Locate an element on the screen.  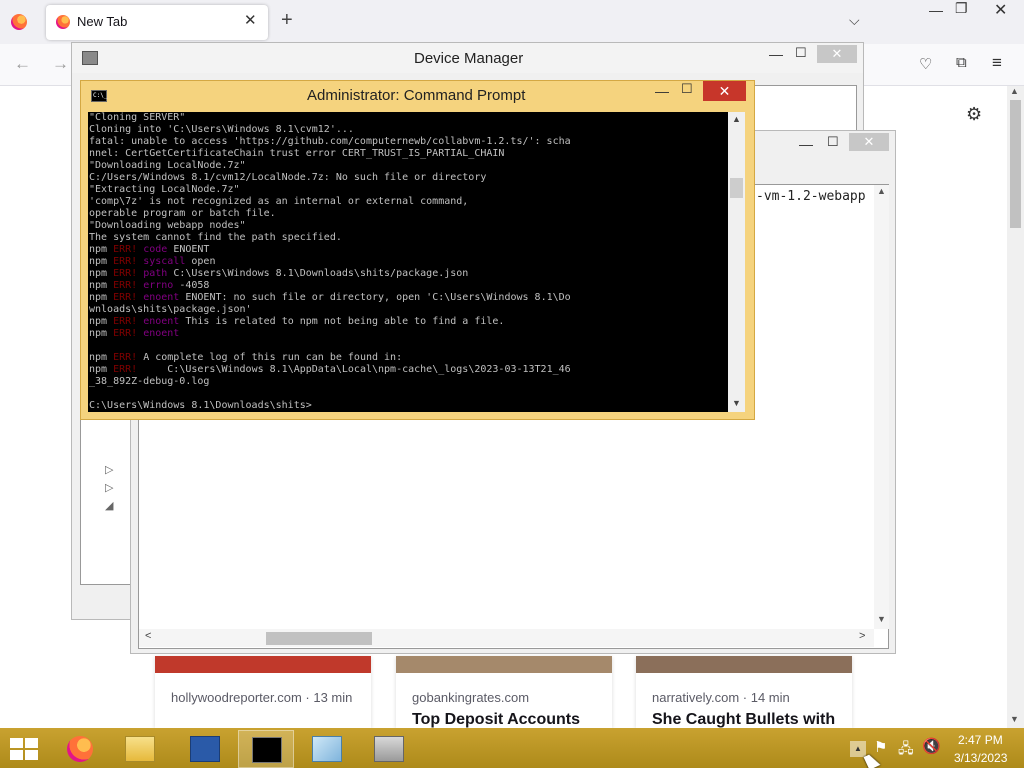
story-image is located at coordinates (504, 664).